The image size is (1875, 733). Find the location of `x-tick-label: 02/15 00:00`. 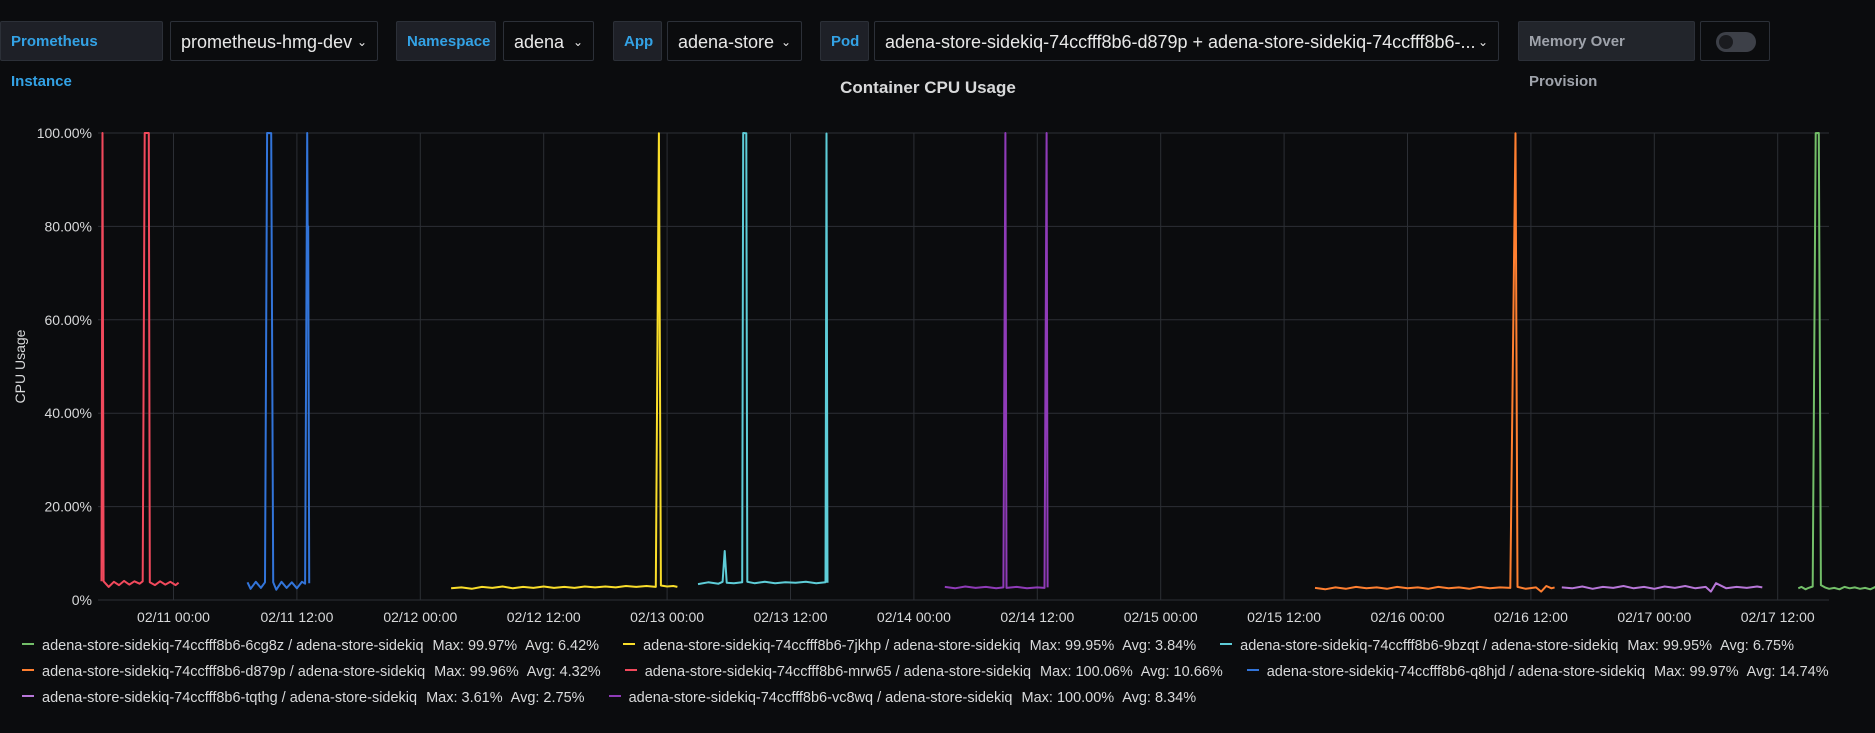

x-tick-label: 02/15 00:00 is located at coordinates (1161, 617).